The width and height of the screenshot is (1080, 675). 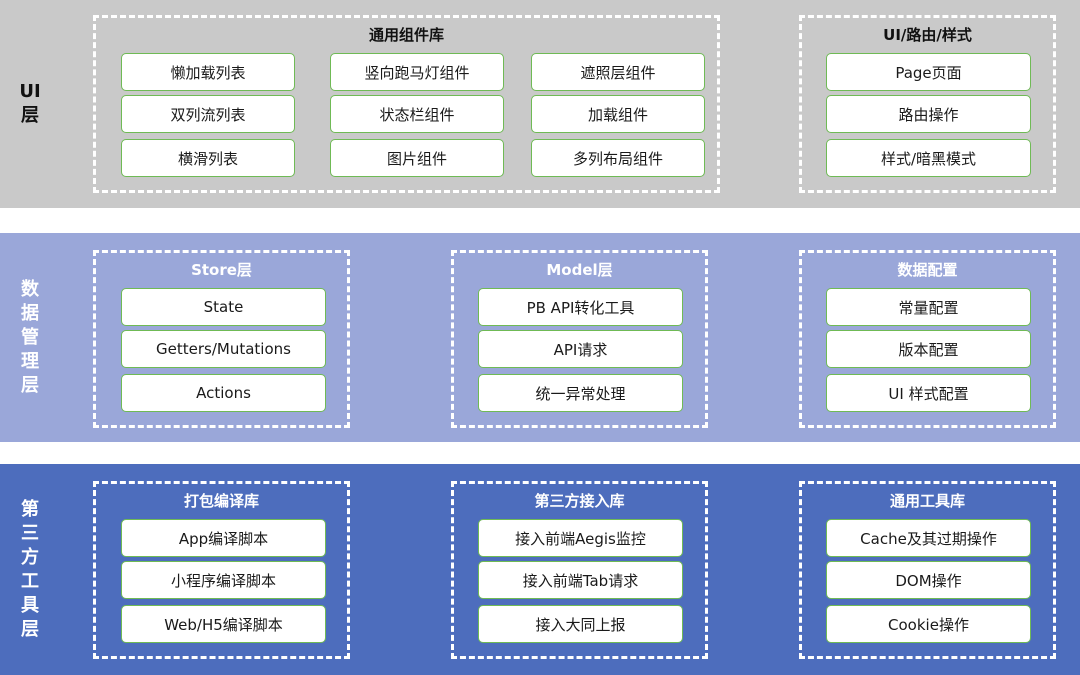 I want to click on cell-vertical-marquee: 竖向跑马灯组件, so click(x=417, y=72).